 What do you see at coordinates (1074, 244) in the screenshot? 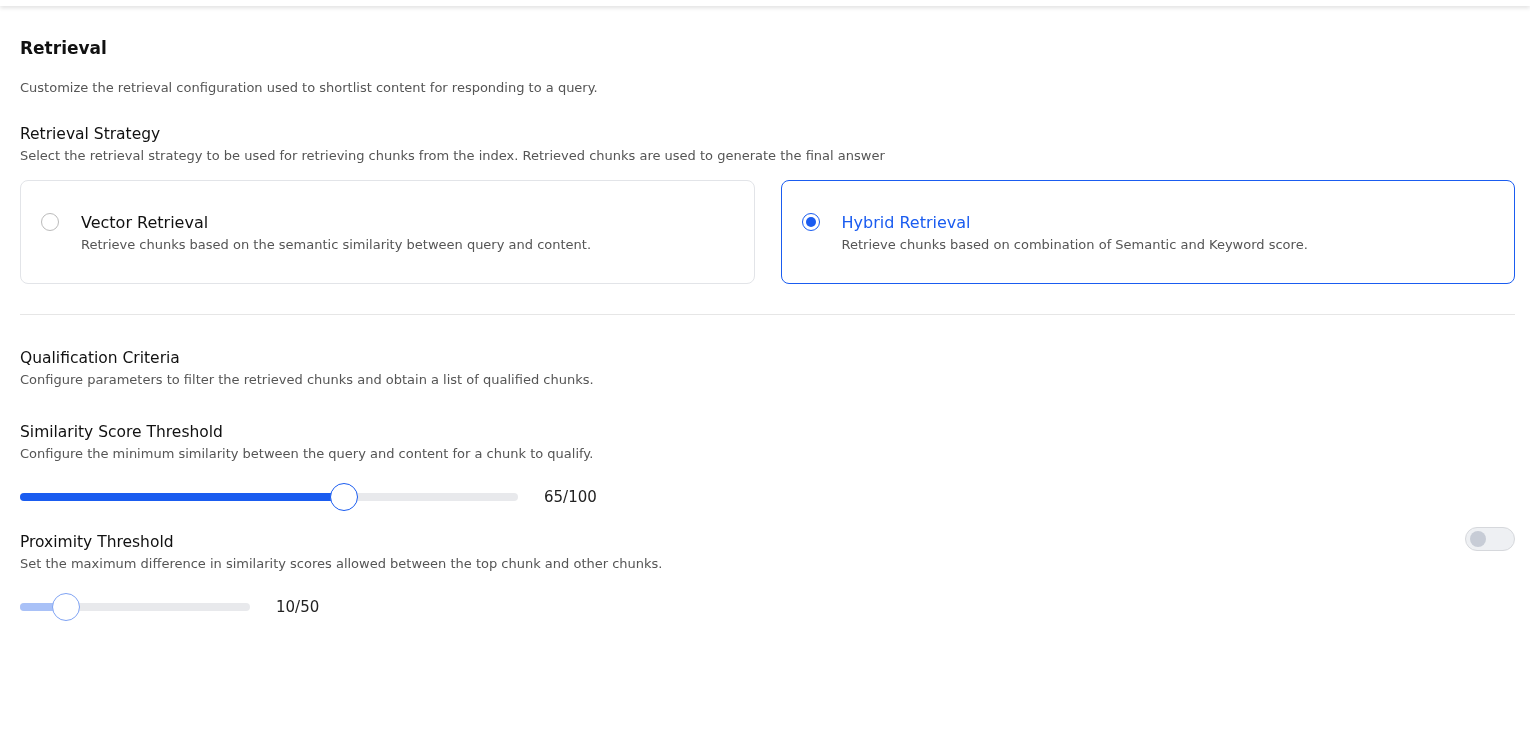
I see `option-description: Retrieve chunks based on combination of Semantic and Keyword score.` at bounding box center [1074, 244].